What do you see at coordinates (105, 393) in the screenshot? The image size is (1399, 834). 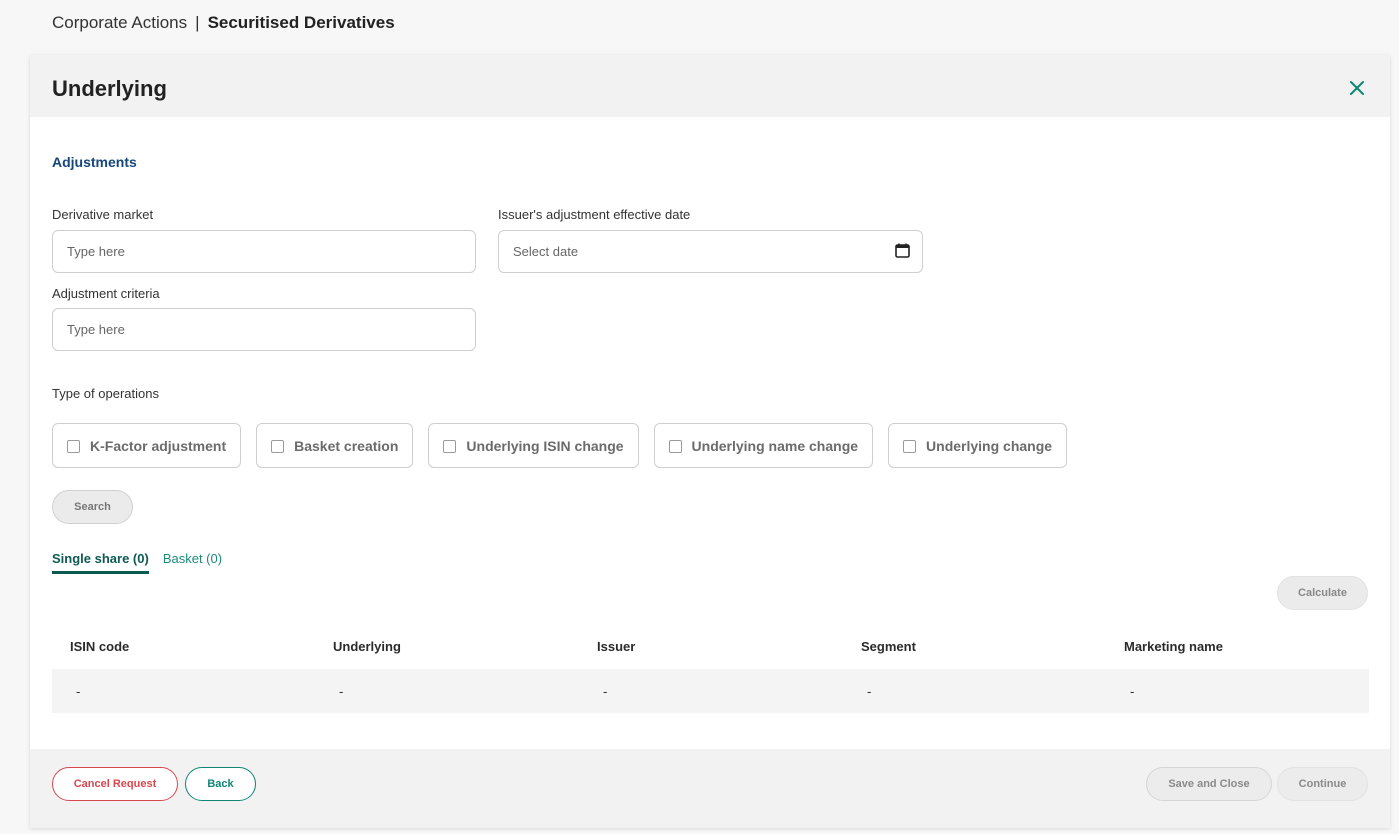 I see `operations-label: Type of operations` at bounding box center [105, 393].